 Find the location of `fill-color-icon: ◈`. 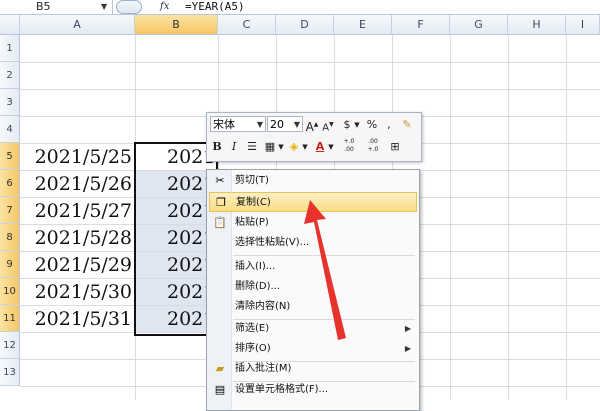

fill-color-icon: ◈ is located at coordinates (294, 147).